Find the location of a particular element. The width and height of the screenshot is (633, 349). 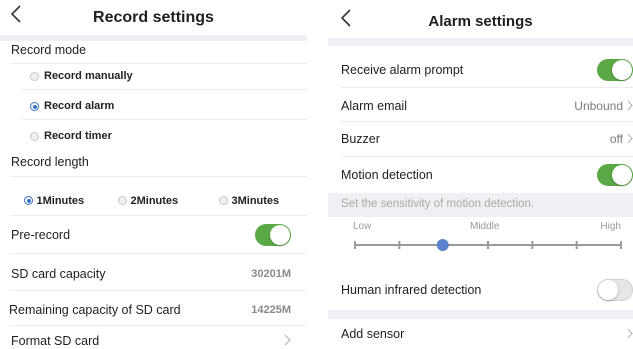

sd-remaining-row: Remaining capacity of SD card 14225M is located at coordinates (153, 310).